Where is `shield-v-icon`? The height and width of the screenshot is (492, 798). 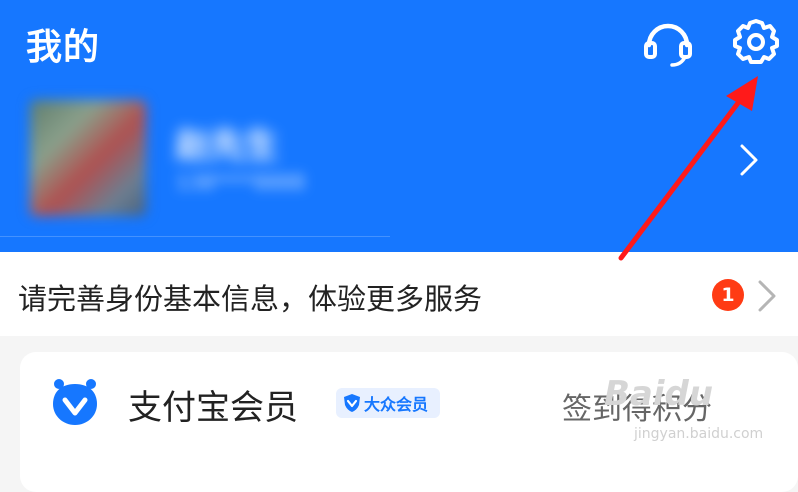
shield-v-icon is located at coordinates (352, 403).